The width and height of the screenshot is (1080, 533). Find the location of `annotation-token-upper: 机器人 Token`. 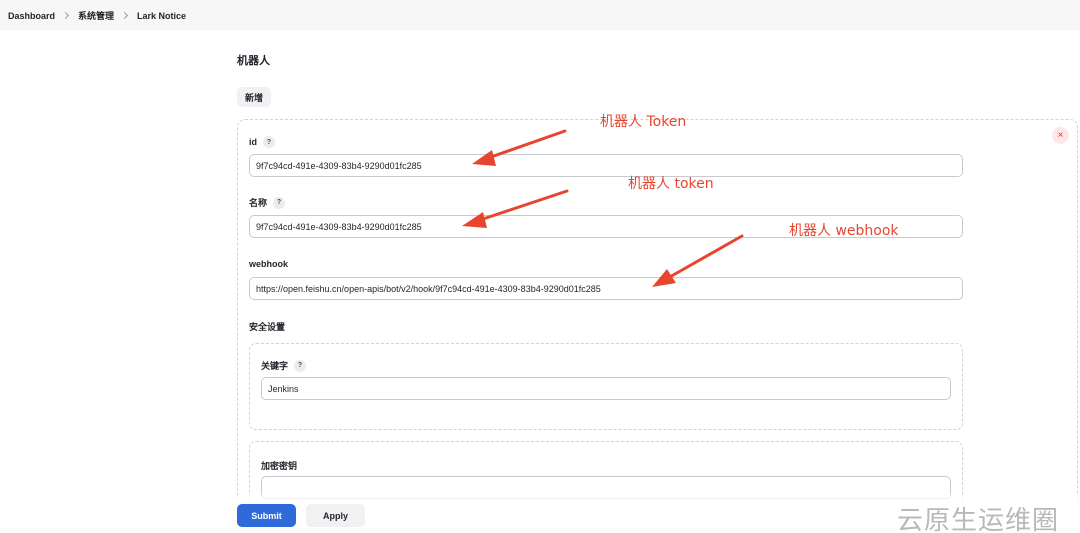

annotation-token-upper: 机器人 Token is located at coordinates (643, 122).